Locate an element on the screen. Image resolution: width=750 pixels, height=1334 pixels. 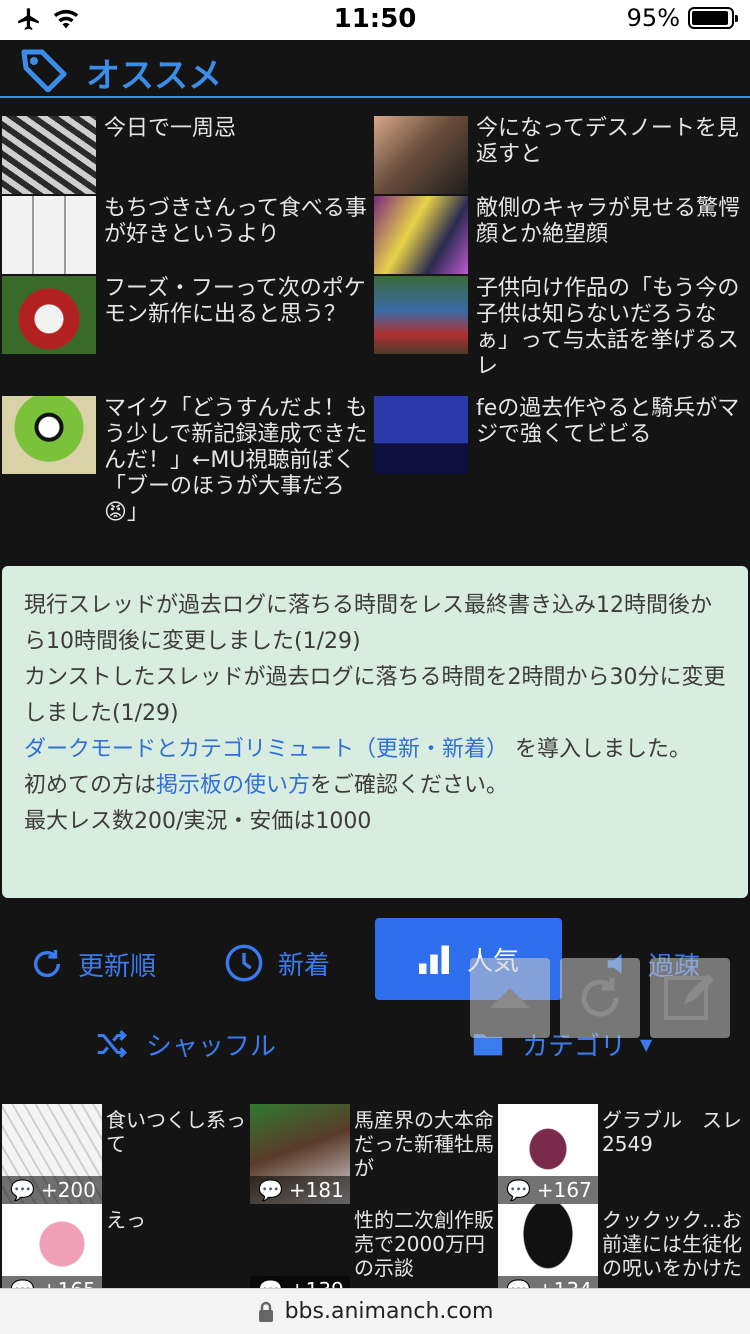
tab-new: 新着 is located at coordinates (277, 963).